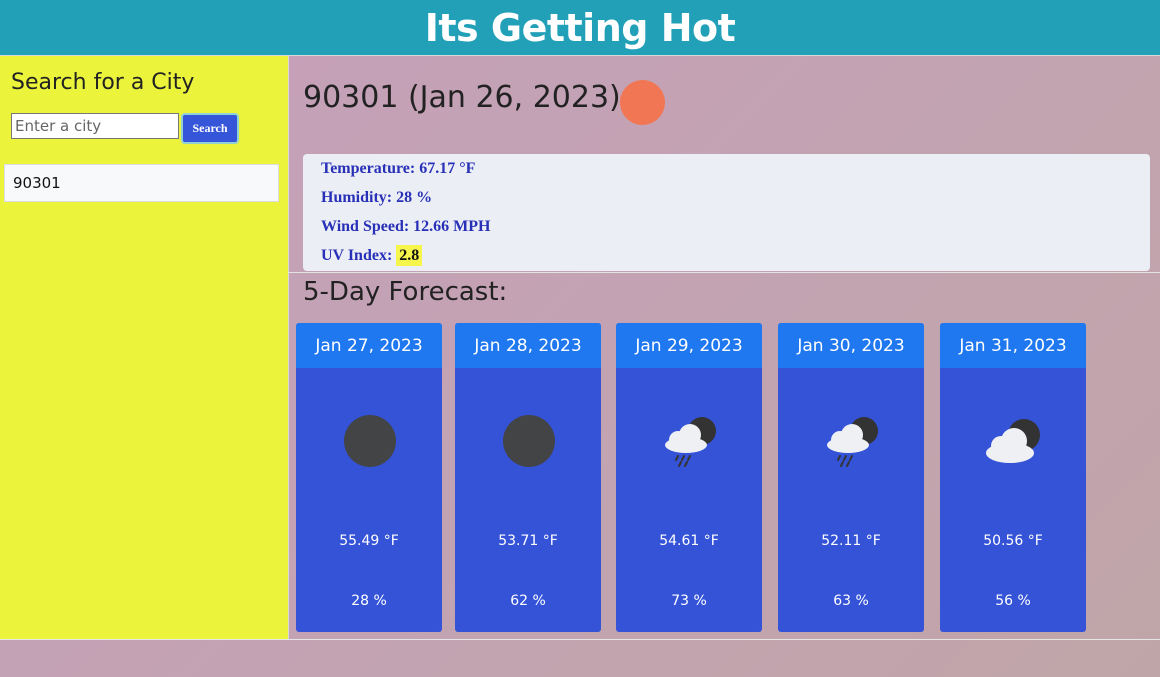 The image size is (1160, 677). What do you see at coordinates (377, 197) in the screenshot?
I see `humidity-stat: Humidity: 28 %` at bounding box center [377, 197].